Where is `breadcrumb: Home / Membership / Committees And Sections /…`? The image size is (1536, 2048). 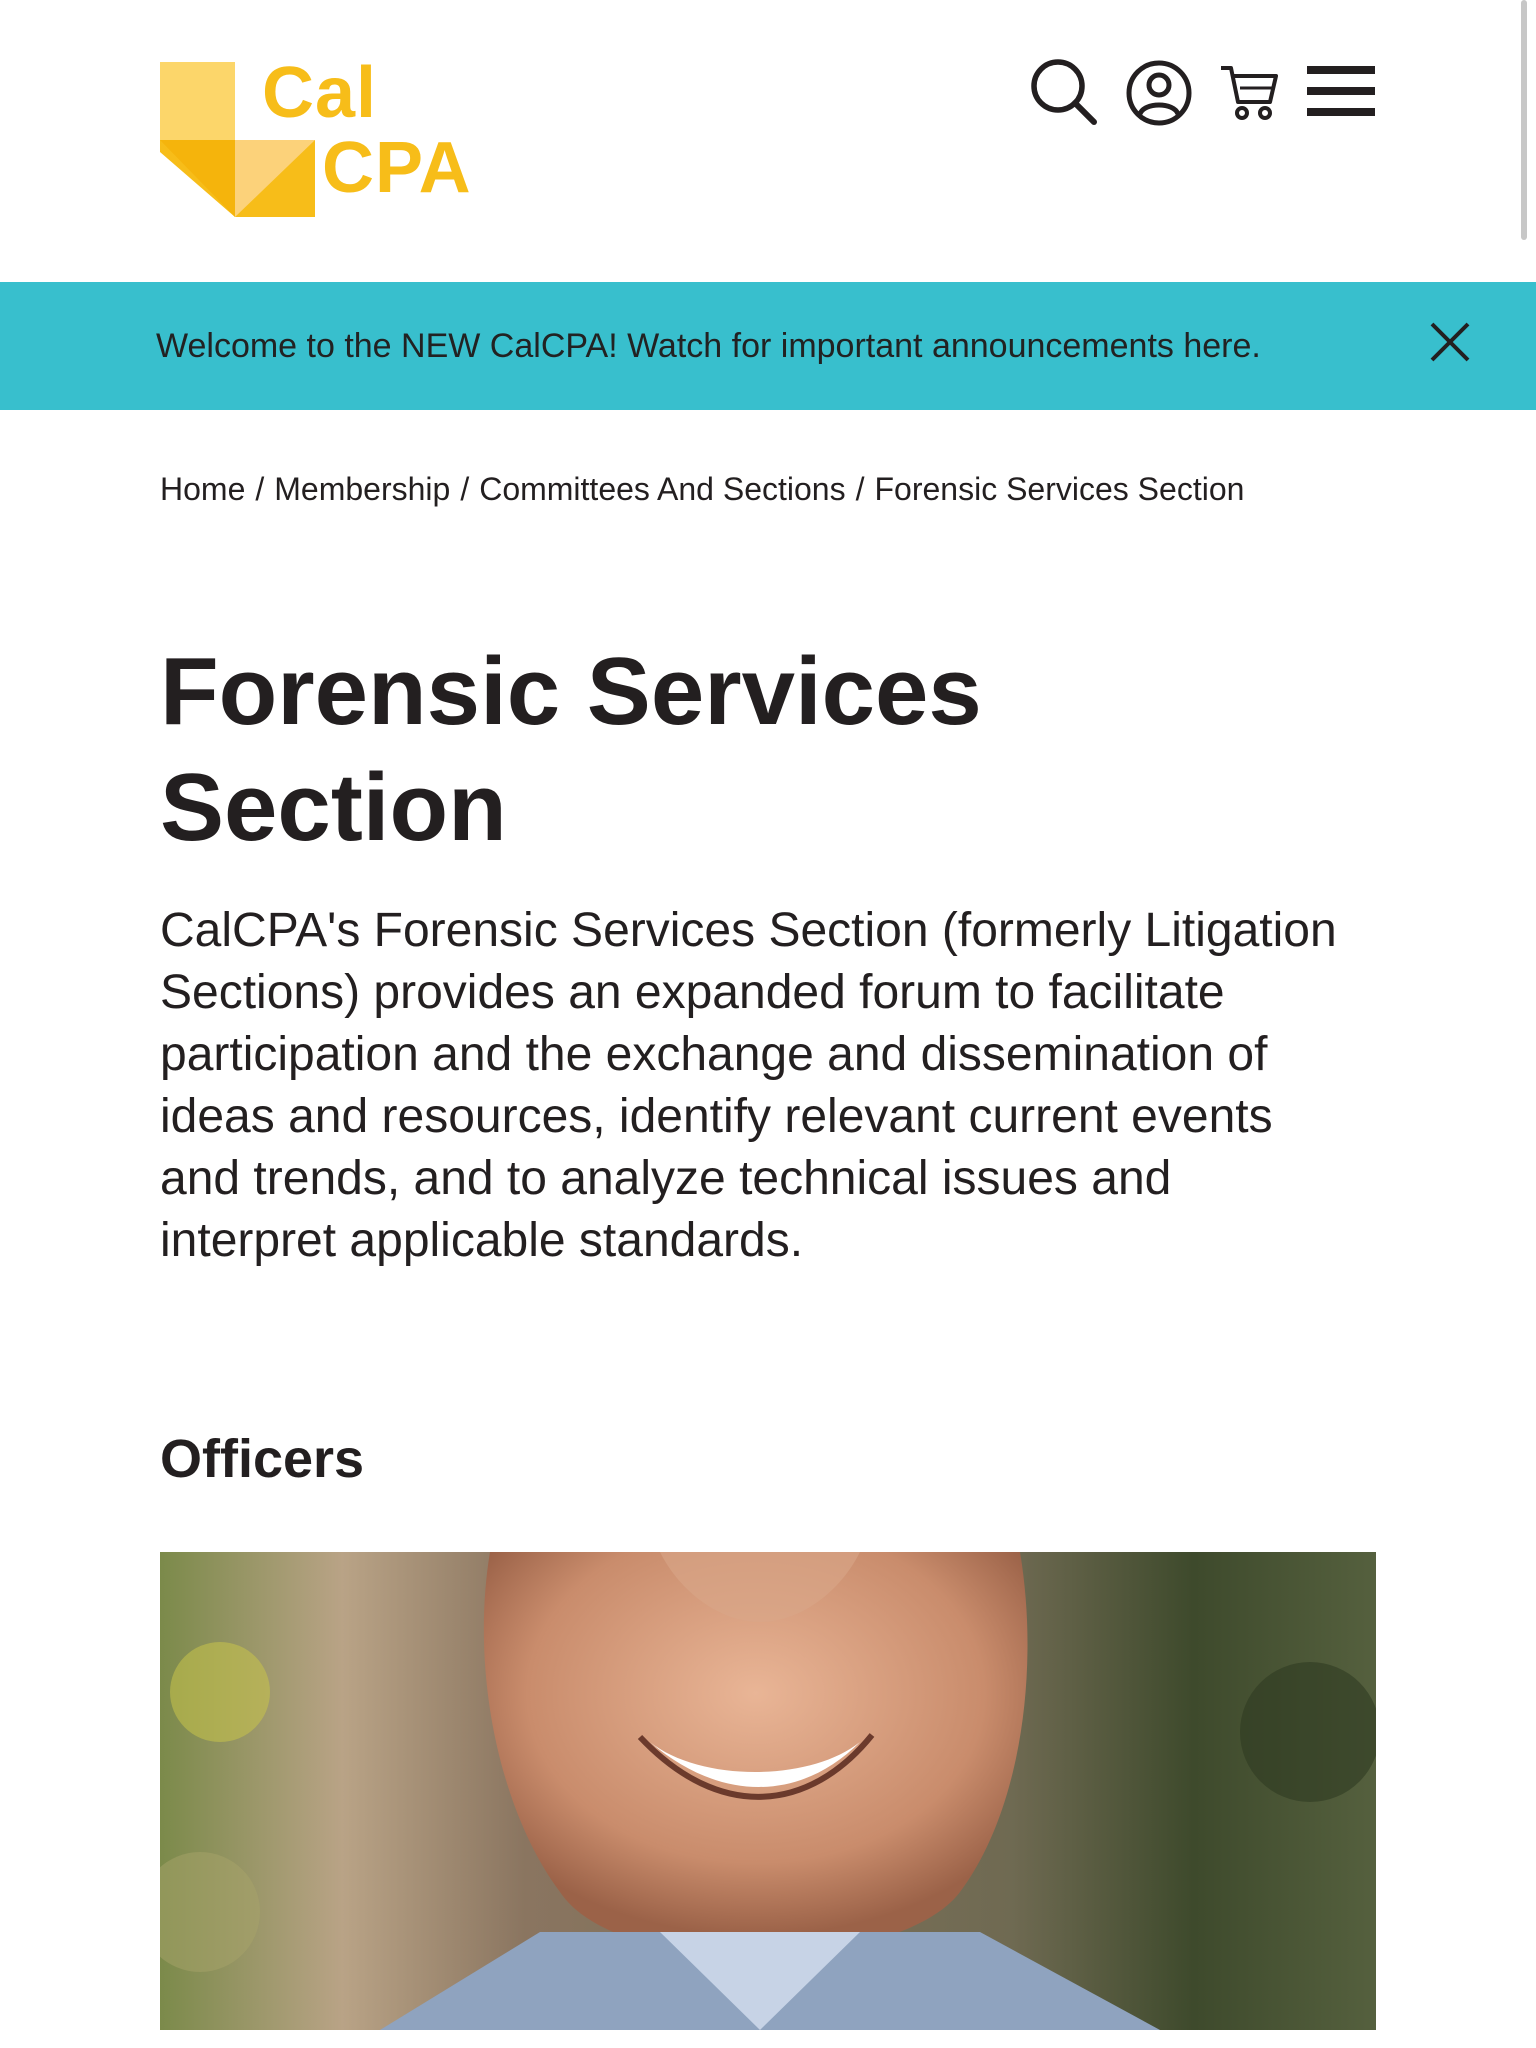
breadcrumb: Home / Membership / Committees And Sections /… is located at coordinates (702, 489).